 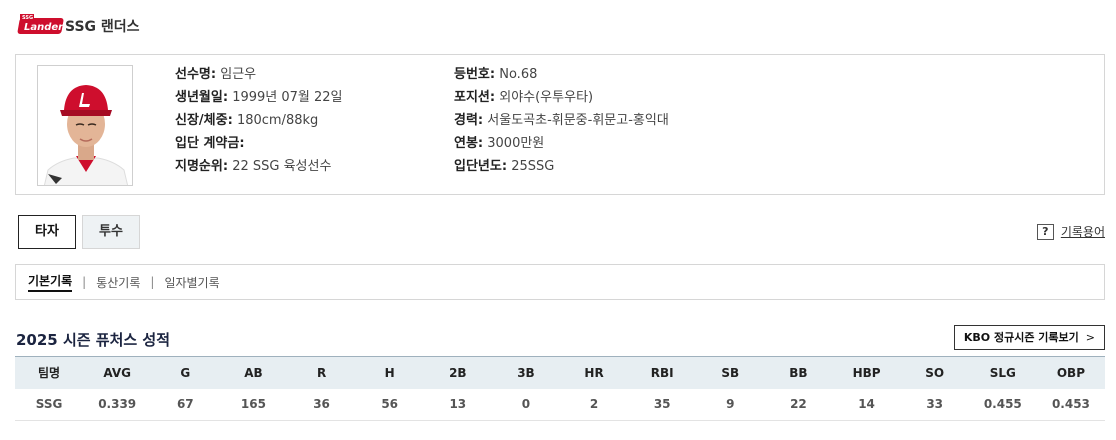 I want to click on info-label: 생년월일:, so click(x=202, y=97).